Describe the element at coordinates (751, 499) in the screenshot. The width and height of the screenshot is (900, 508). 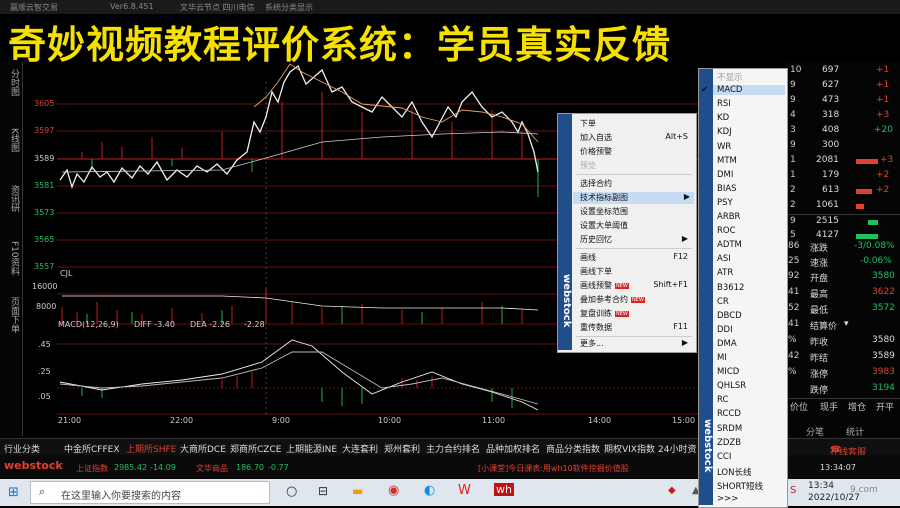
I see `submenu-item->>>: >>>` at that location.